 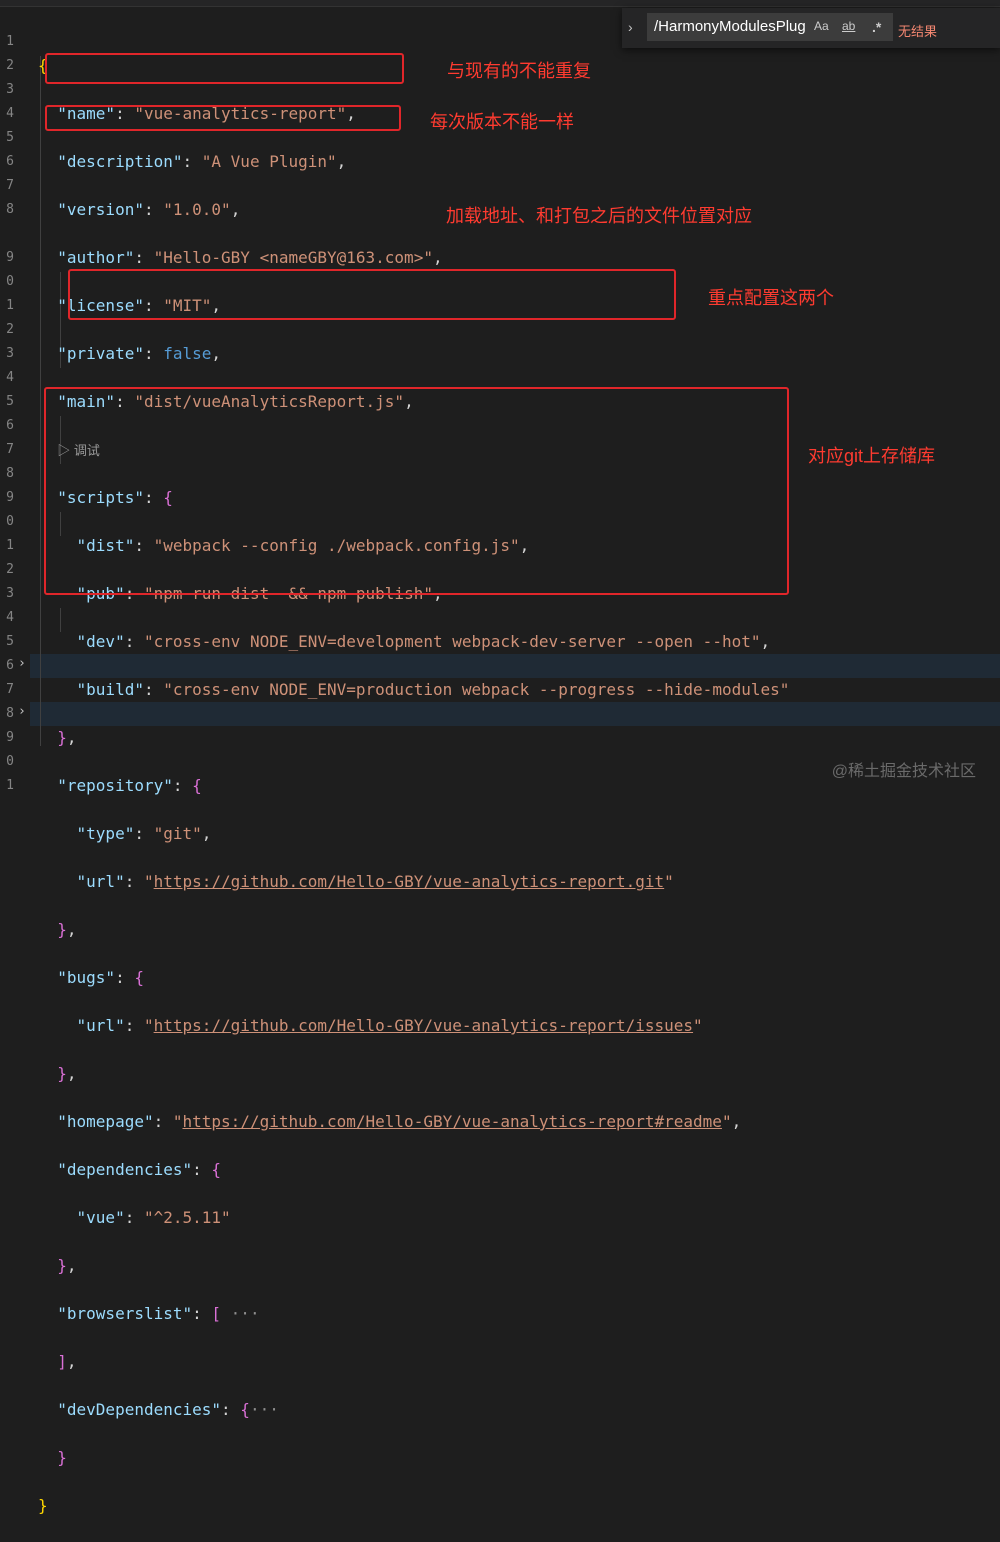 I want to click on dependency-vue-value: ^2.5.11, so click(x=187, y=1217).